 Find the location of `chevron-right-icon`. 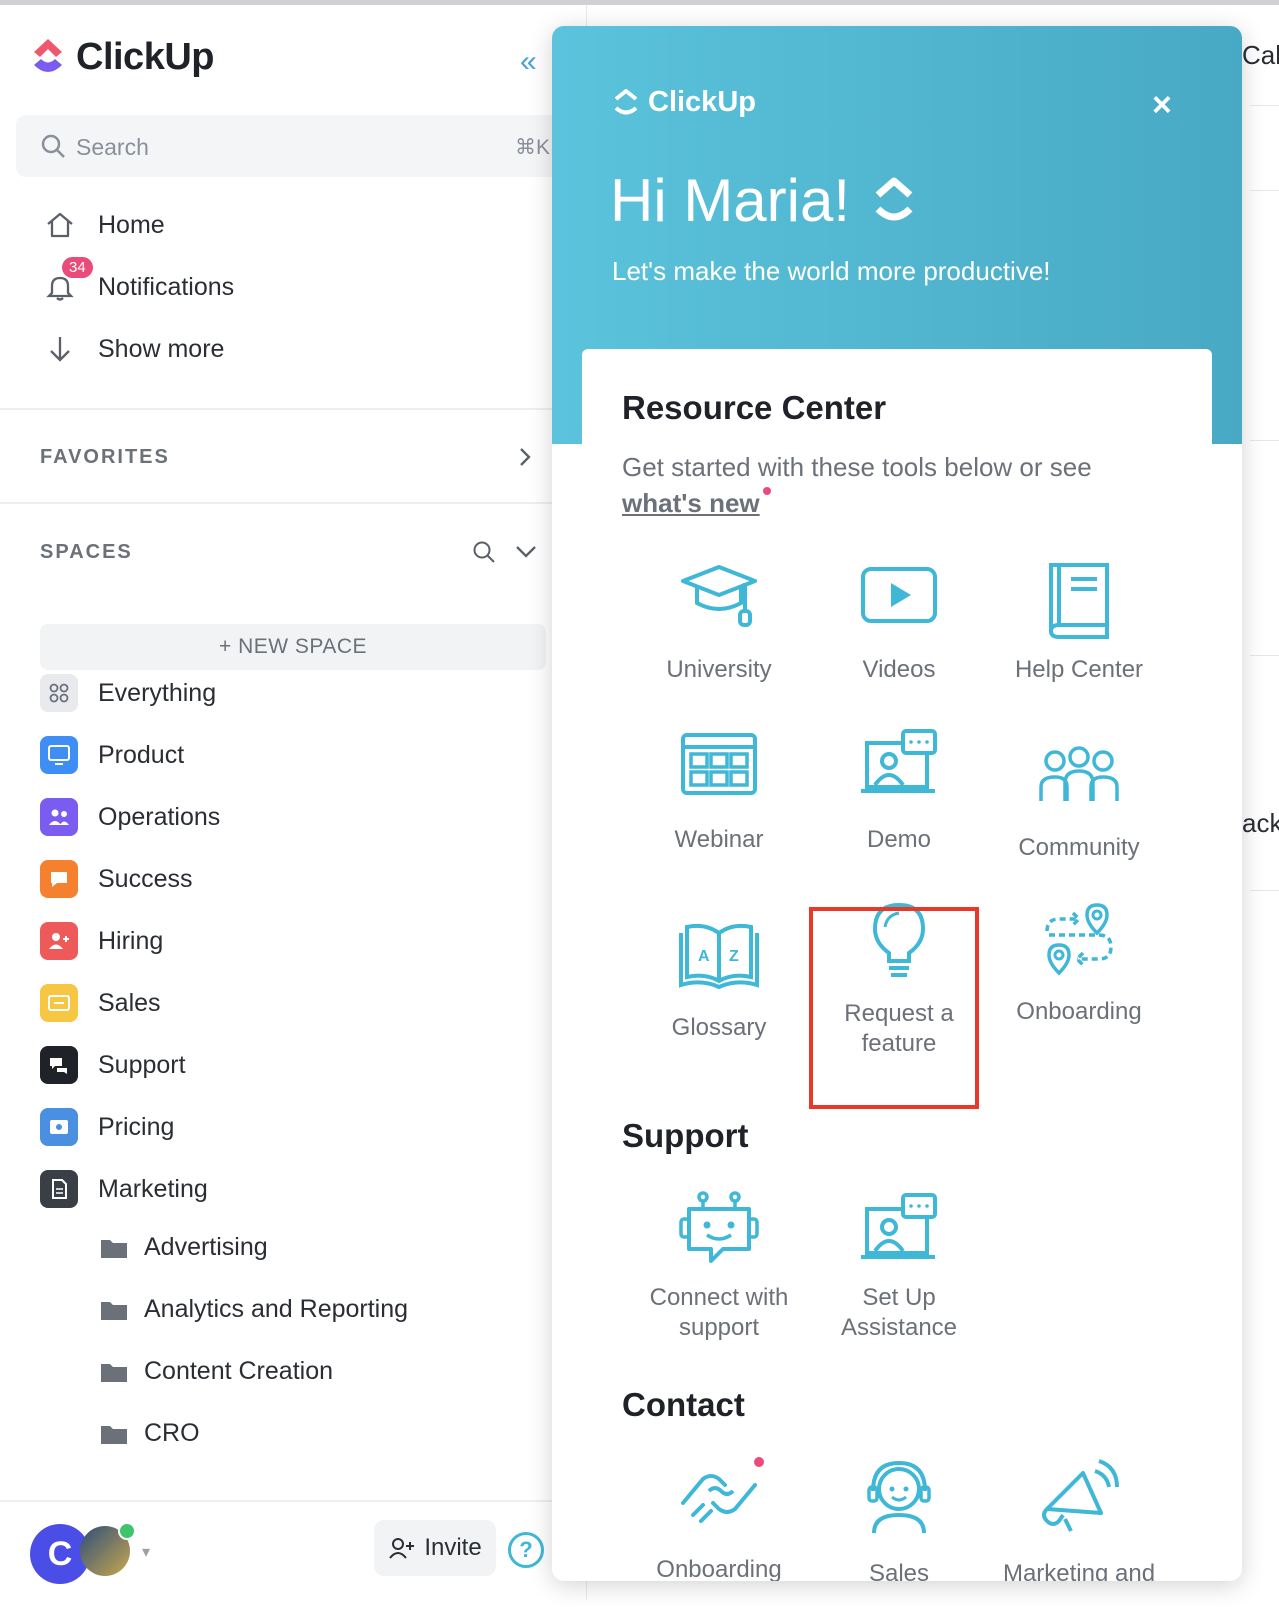

chevron-right-icon is located at coordinates (525, 457).